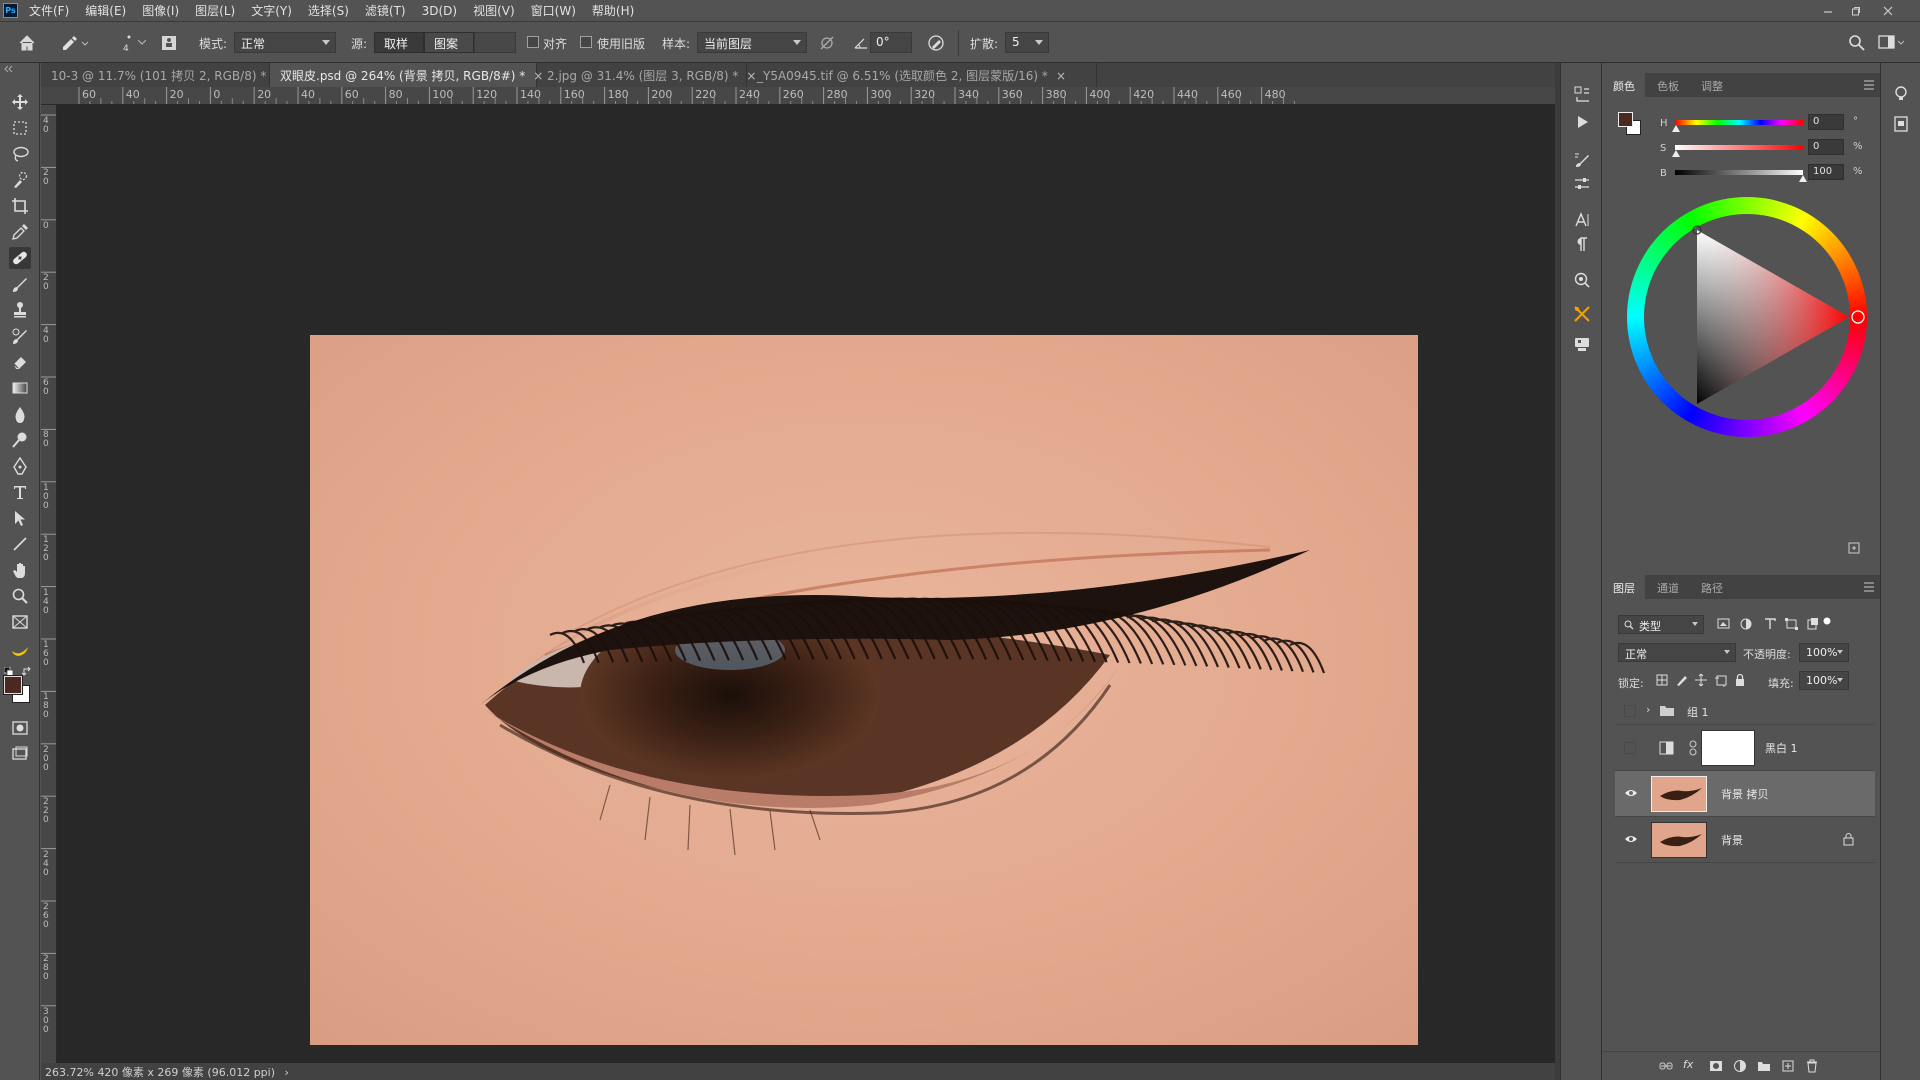 This screenshot has height=1080, width=1920. What do you see at coordinates (20, 440) in the screenshot?
I see `dodge-tool-icon` at bounding box center [20, 440].